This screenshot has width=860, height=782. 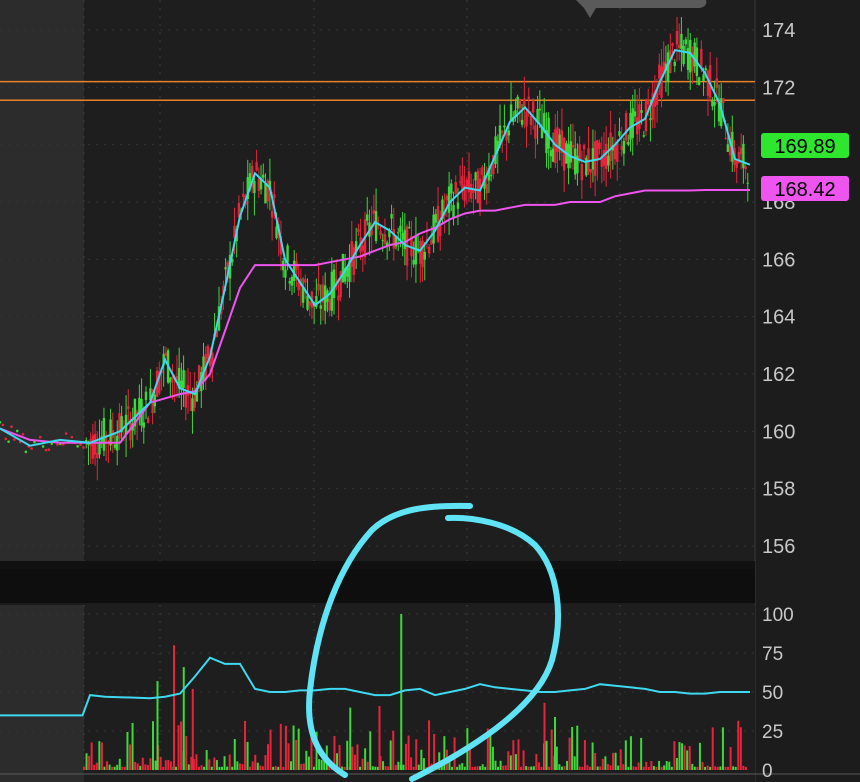 I want to click on volume-tick-label: 75, so click(x=772, y=654).